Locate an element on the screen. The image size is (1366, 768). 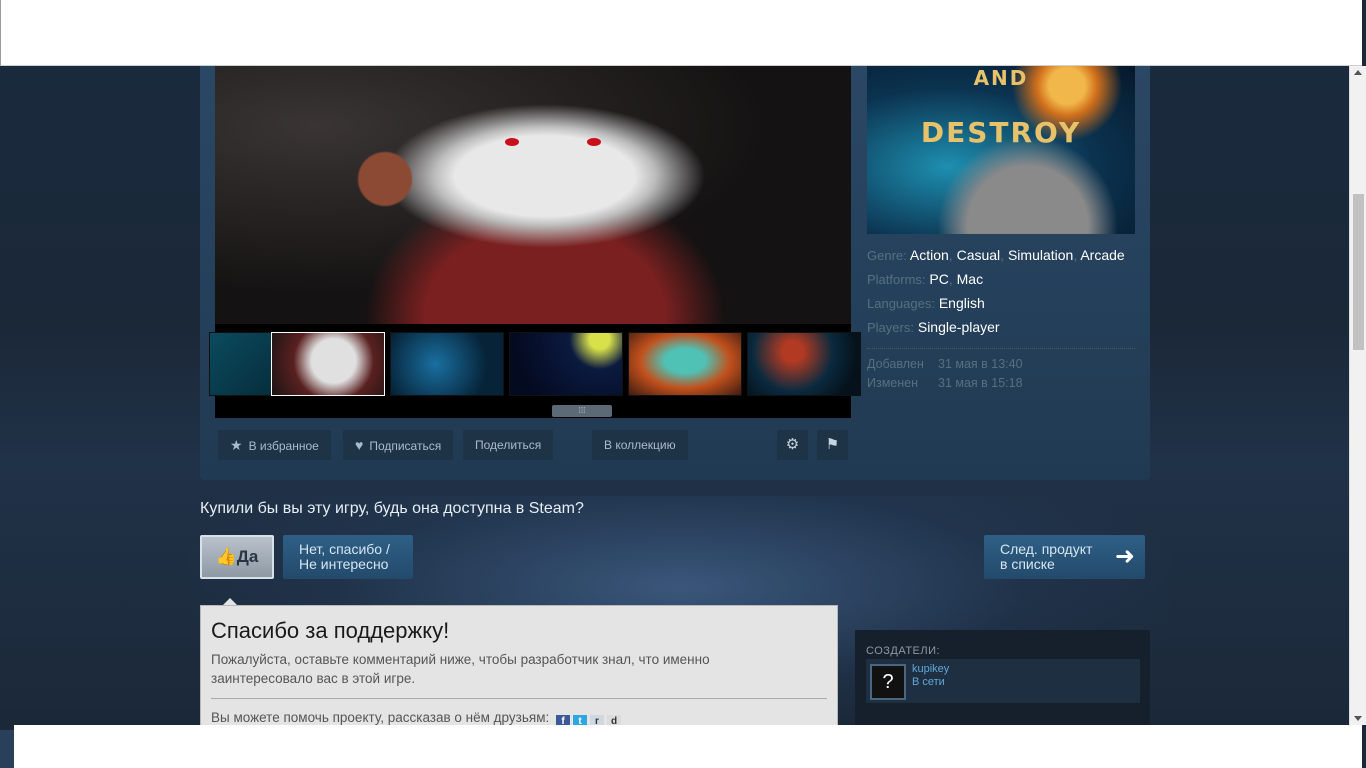
vote-no-label-line2: Не интересно is located at coordinates (344, 564).